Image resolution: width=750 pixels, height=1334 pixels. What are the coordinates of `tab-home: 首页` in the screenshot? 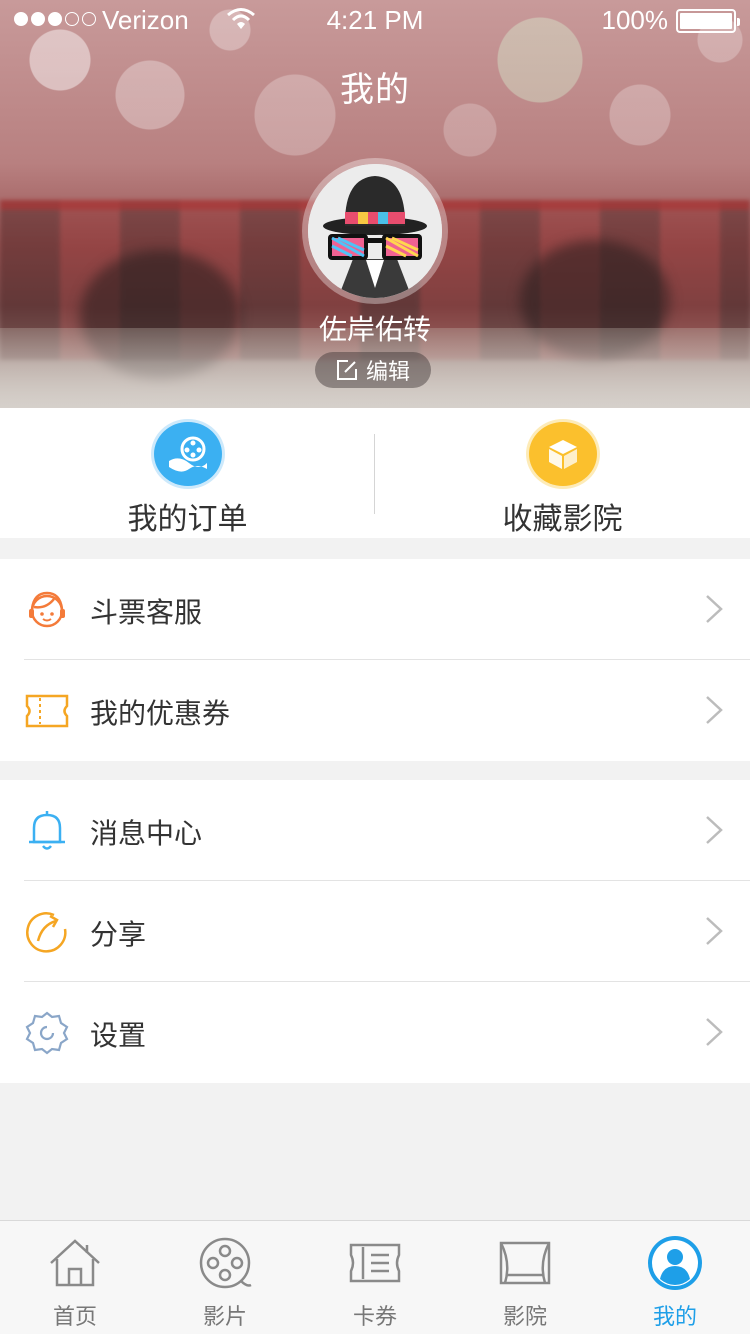 It's located at (75, 1277).